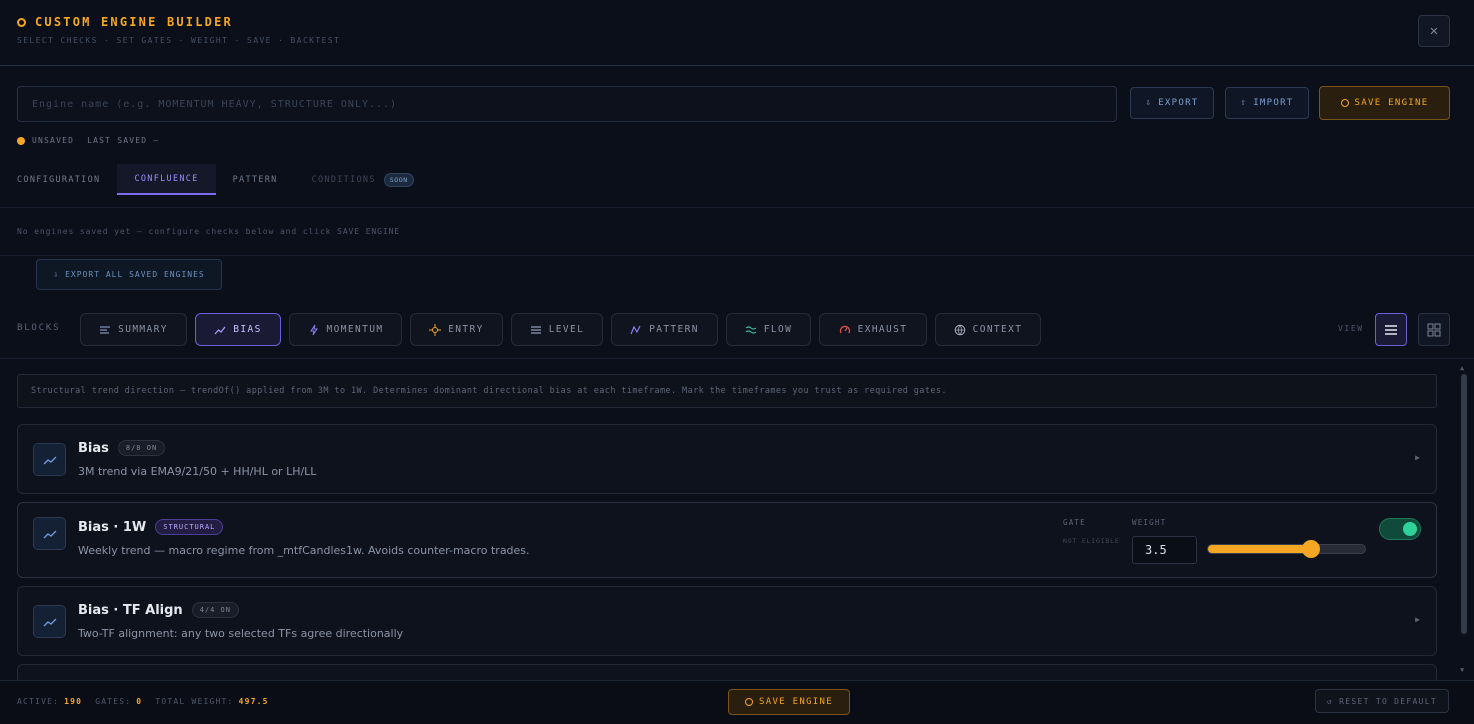  What do you see at coordinates (1178, 103) in the screenshot?
I see `export-label: EXPORT` at bounding box center [1178, 103].